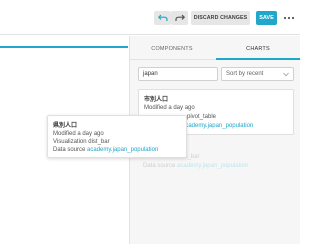 The width and height of the screenshot is (320, 244). I want to click on dashboard-header: DISCARD CHANGES SAVE, so click(150, 17).